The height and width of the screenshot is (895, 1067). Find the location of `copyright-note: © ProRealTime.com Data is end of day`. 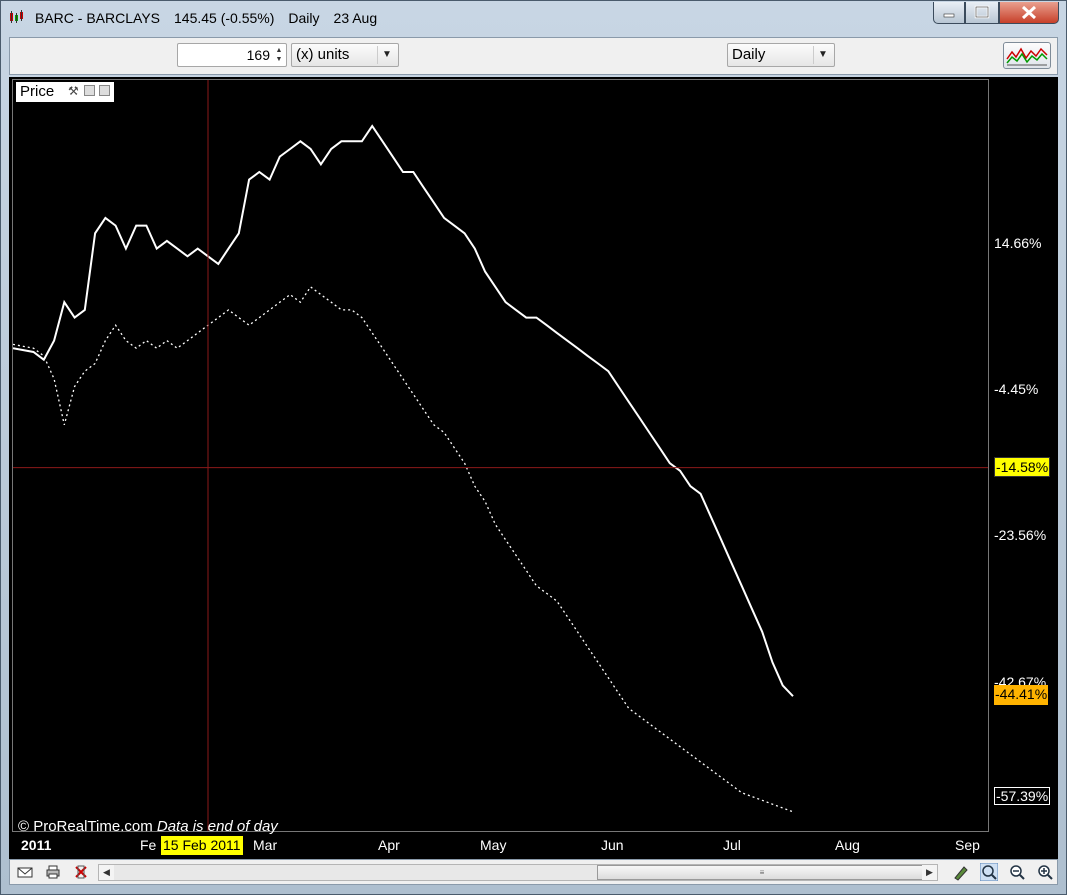

copyright-note: © ProRealTime.com Data is end of day is located at coordinates (148, 826).